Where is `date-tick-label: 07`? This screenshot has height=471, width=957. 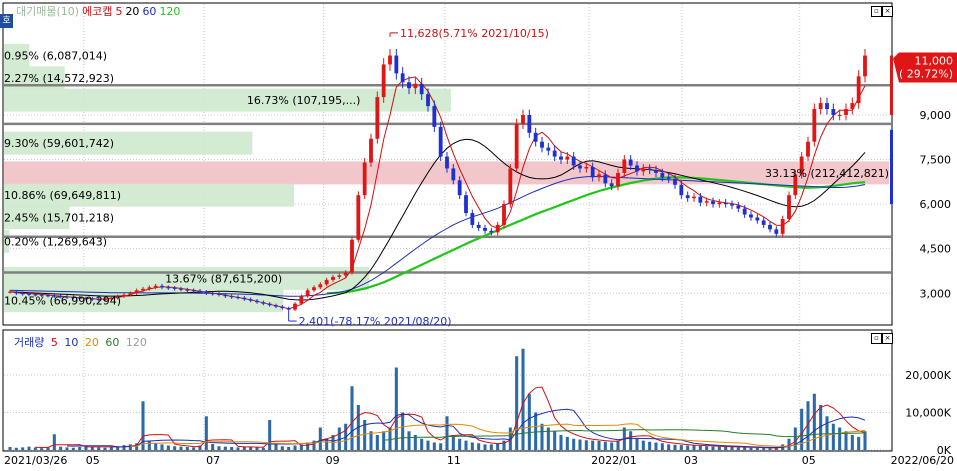
date-tick-label: 07 is located at coordinates (213, 460).